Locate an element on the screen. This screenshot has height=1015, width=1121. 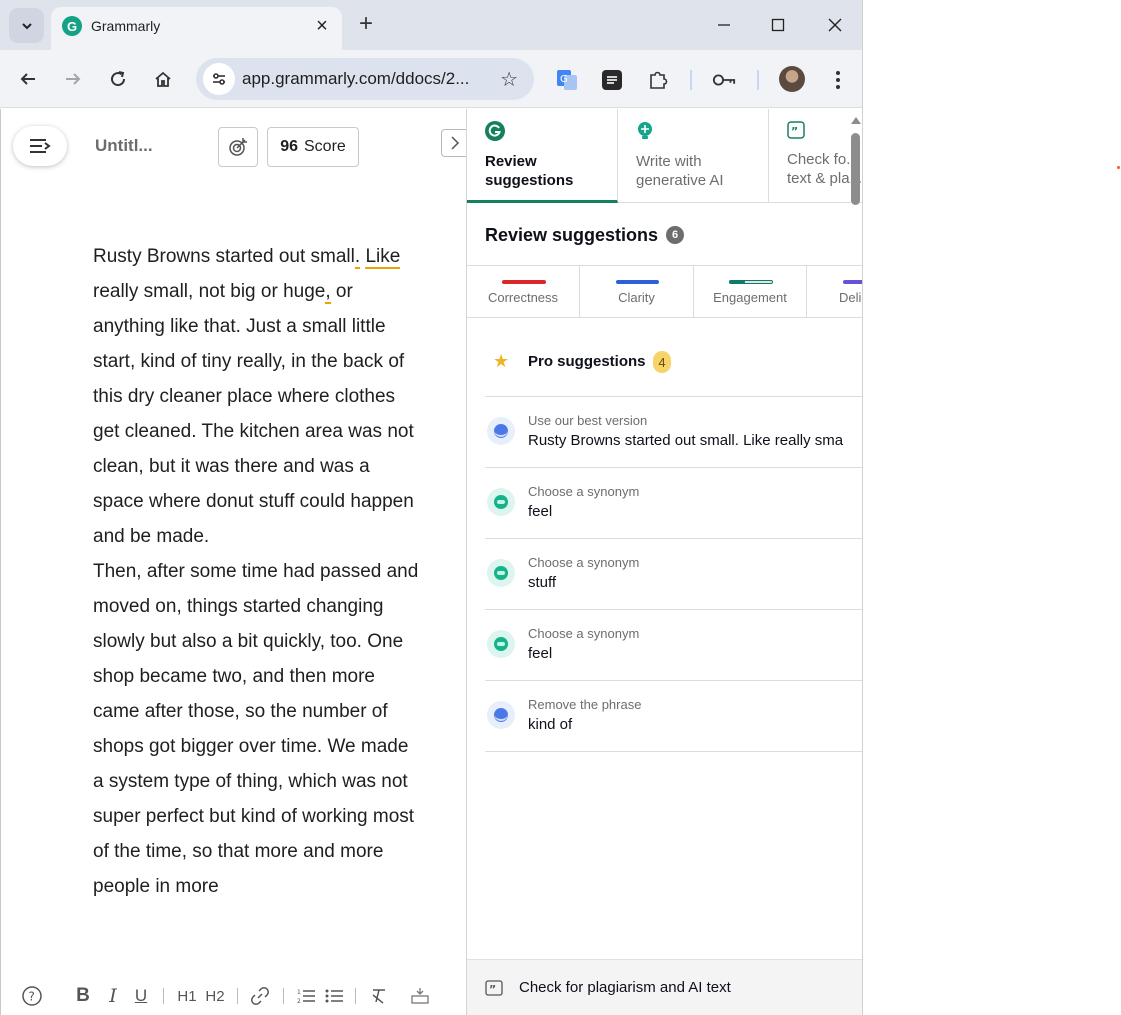
numbered-list-icon: 12 is located at coordinates (306, 996).